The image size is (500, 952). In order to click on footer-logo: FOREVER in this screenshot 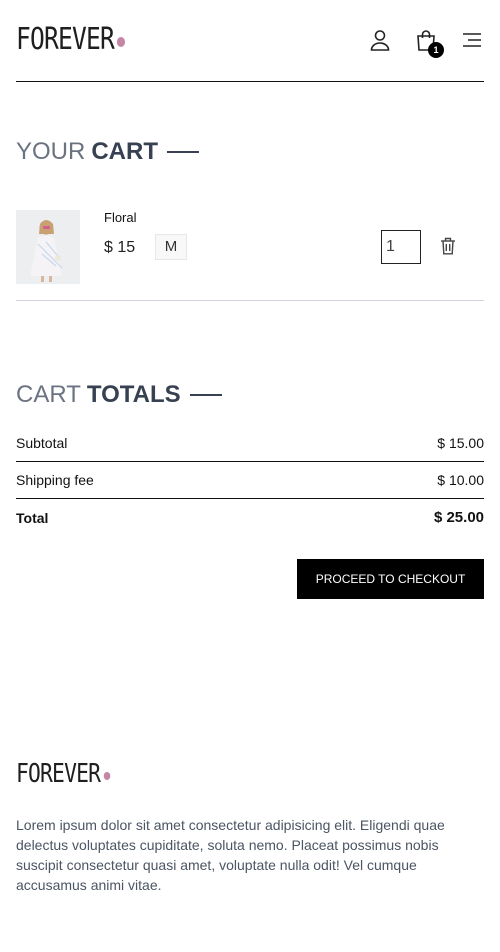, I will do `click(63, 774)`.